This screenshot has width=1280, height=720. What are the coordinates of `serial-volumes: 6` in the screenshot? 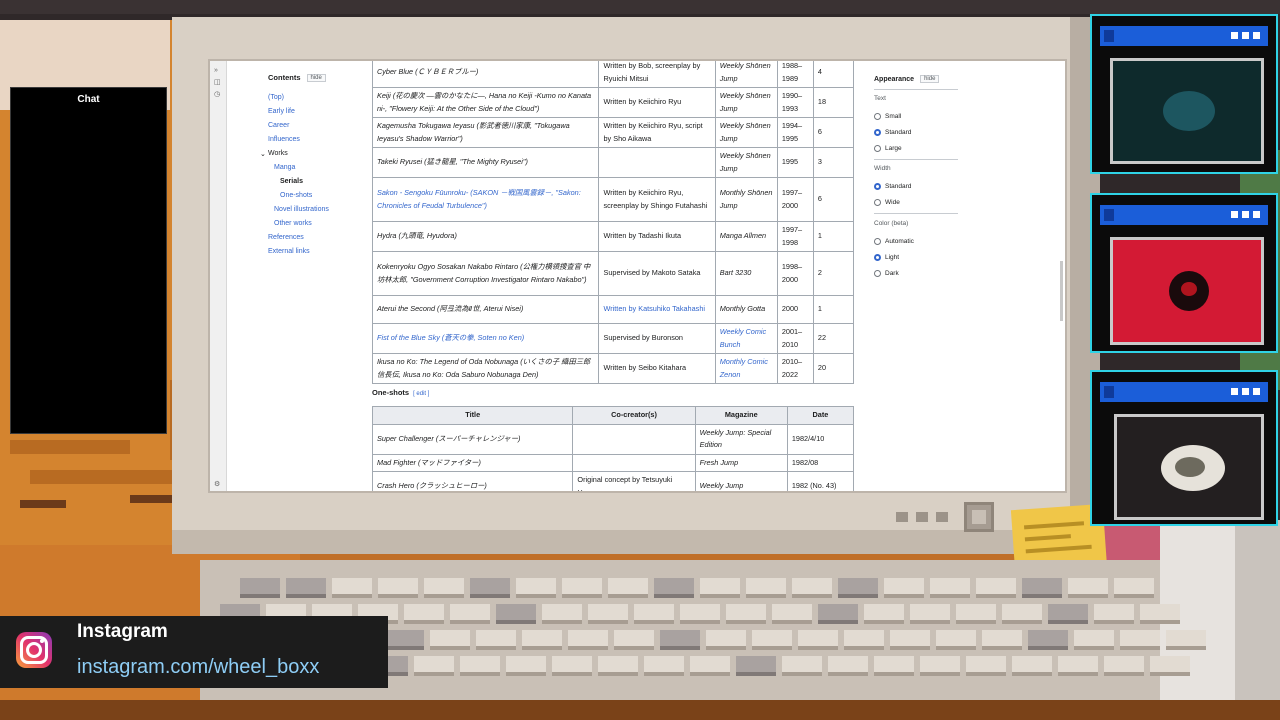 It's located at (833, 199).